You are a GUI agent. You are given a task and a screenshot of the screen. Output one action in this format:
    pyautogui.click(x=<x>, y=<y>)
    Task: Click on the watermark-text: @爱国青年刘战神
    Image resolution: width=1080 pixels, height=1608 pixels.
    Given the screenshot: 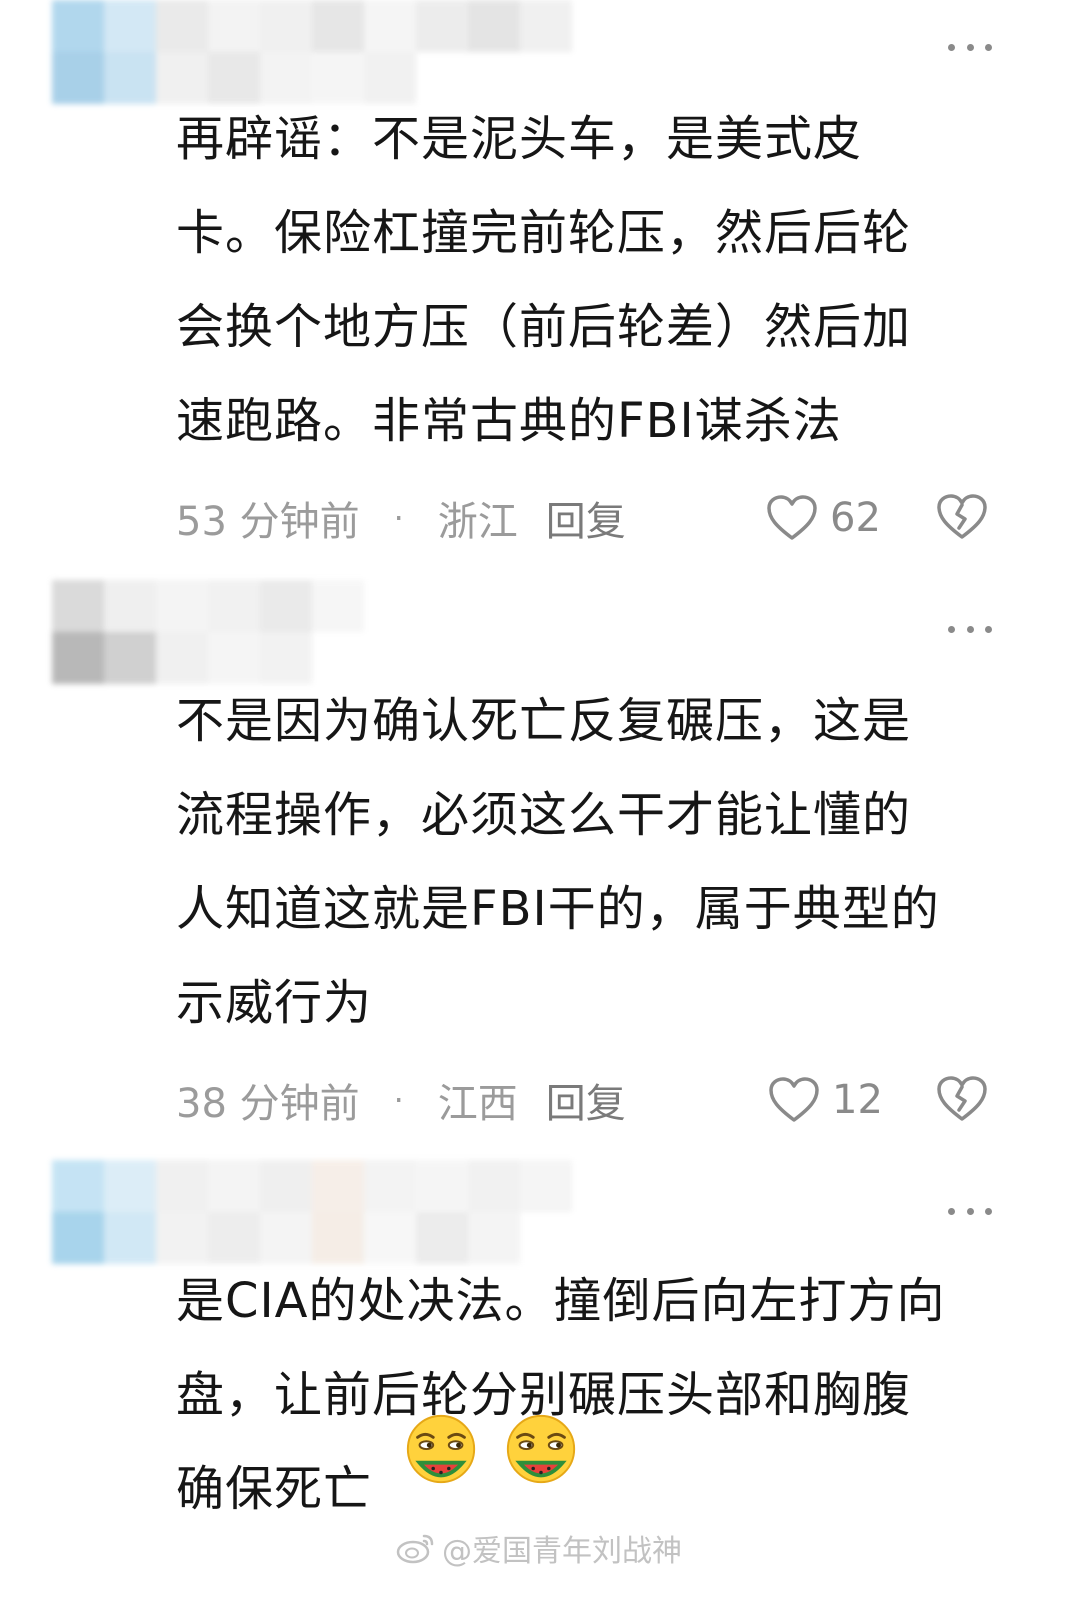 What is the action you would take?
    pyautogui.click(x=562, y=1551)
    